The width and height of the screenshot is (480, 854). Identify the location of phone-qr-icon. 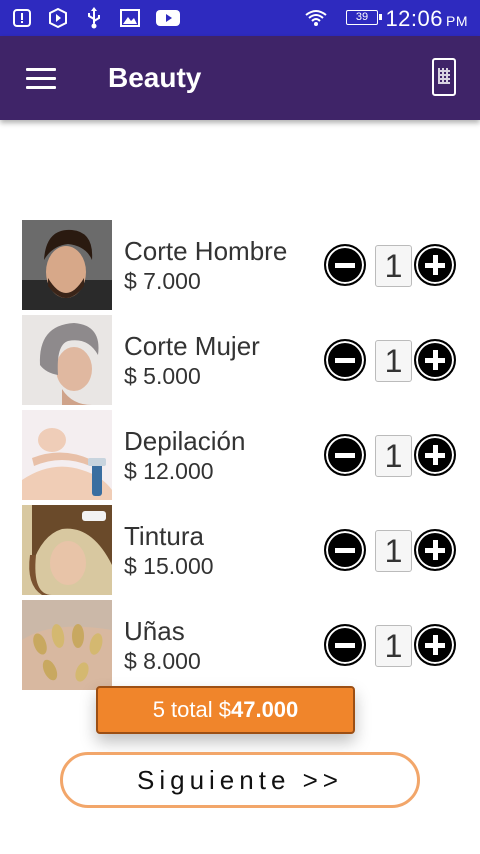
(444, 77).